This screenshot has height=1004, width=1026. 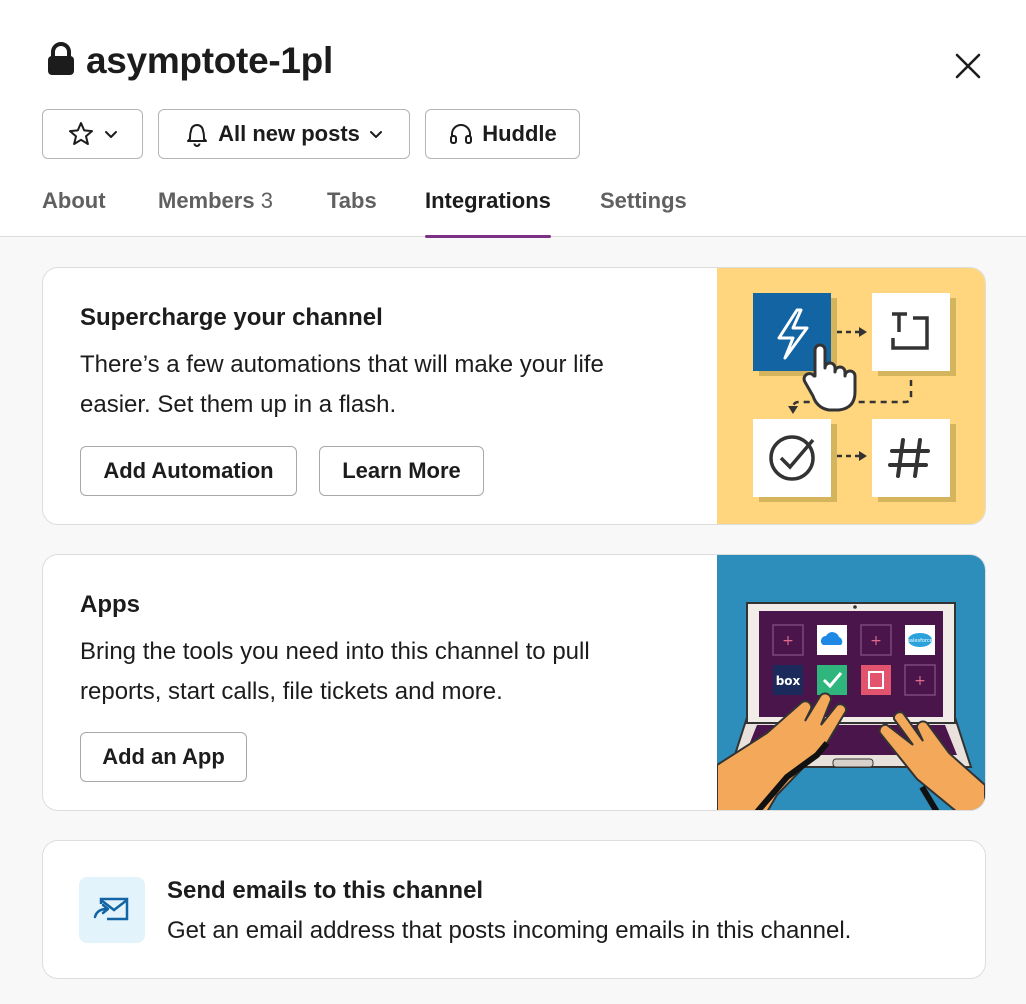 I want to click on automation-description-line-2: easier. Set them up in a flash., so click(x=238, y=404).